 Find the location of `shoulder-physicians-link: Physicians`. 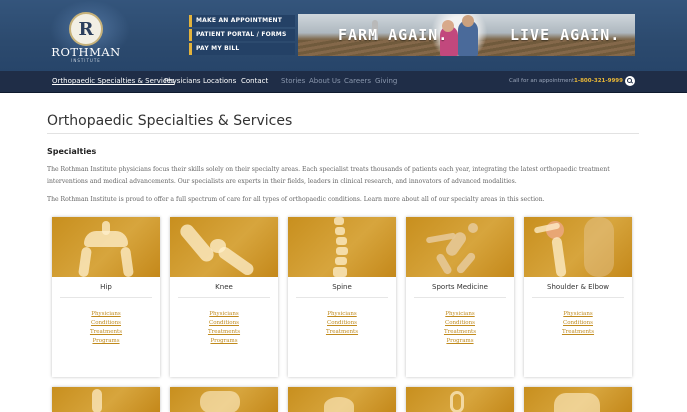

shoulder-physicians-link: Physicians is located at coordinates (578, 314).